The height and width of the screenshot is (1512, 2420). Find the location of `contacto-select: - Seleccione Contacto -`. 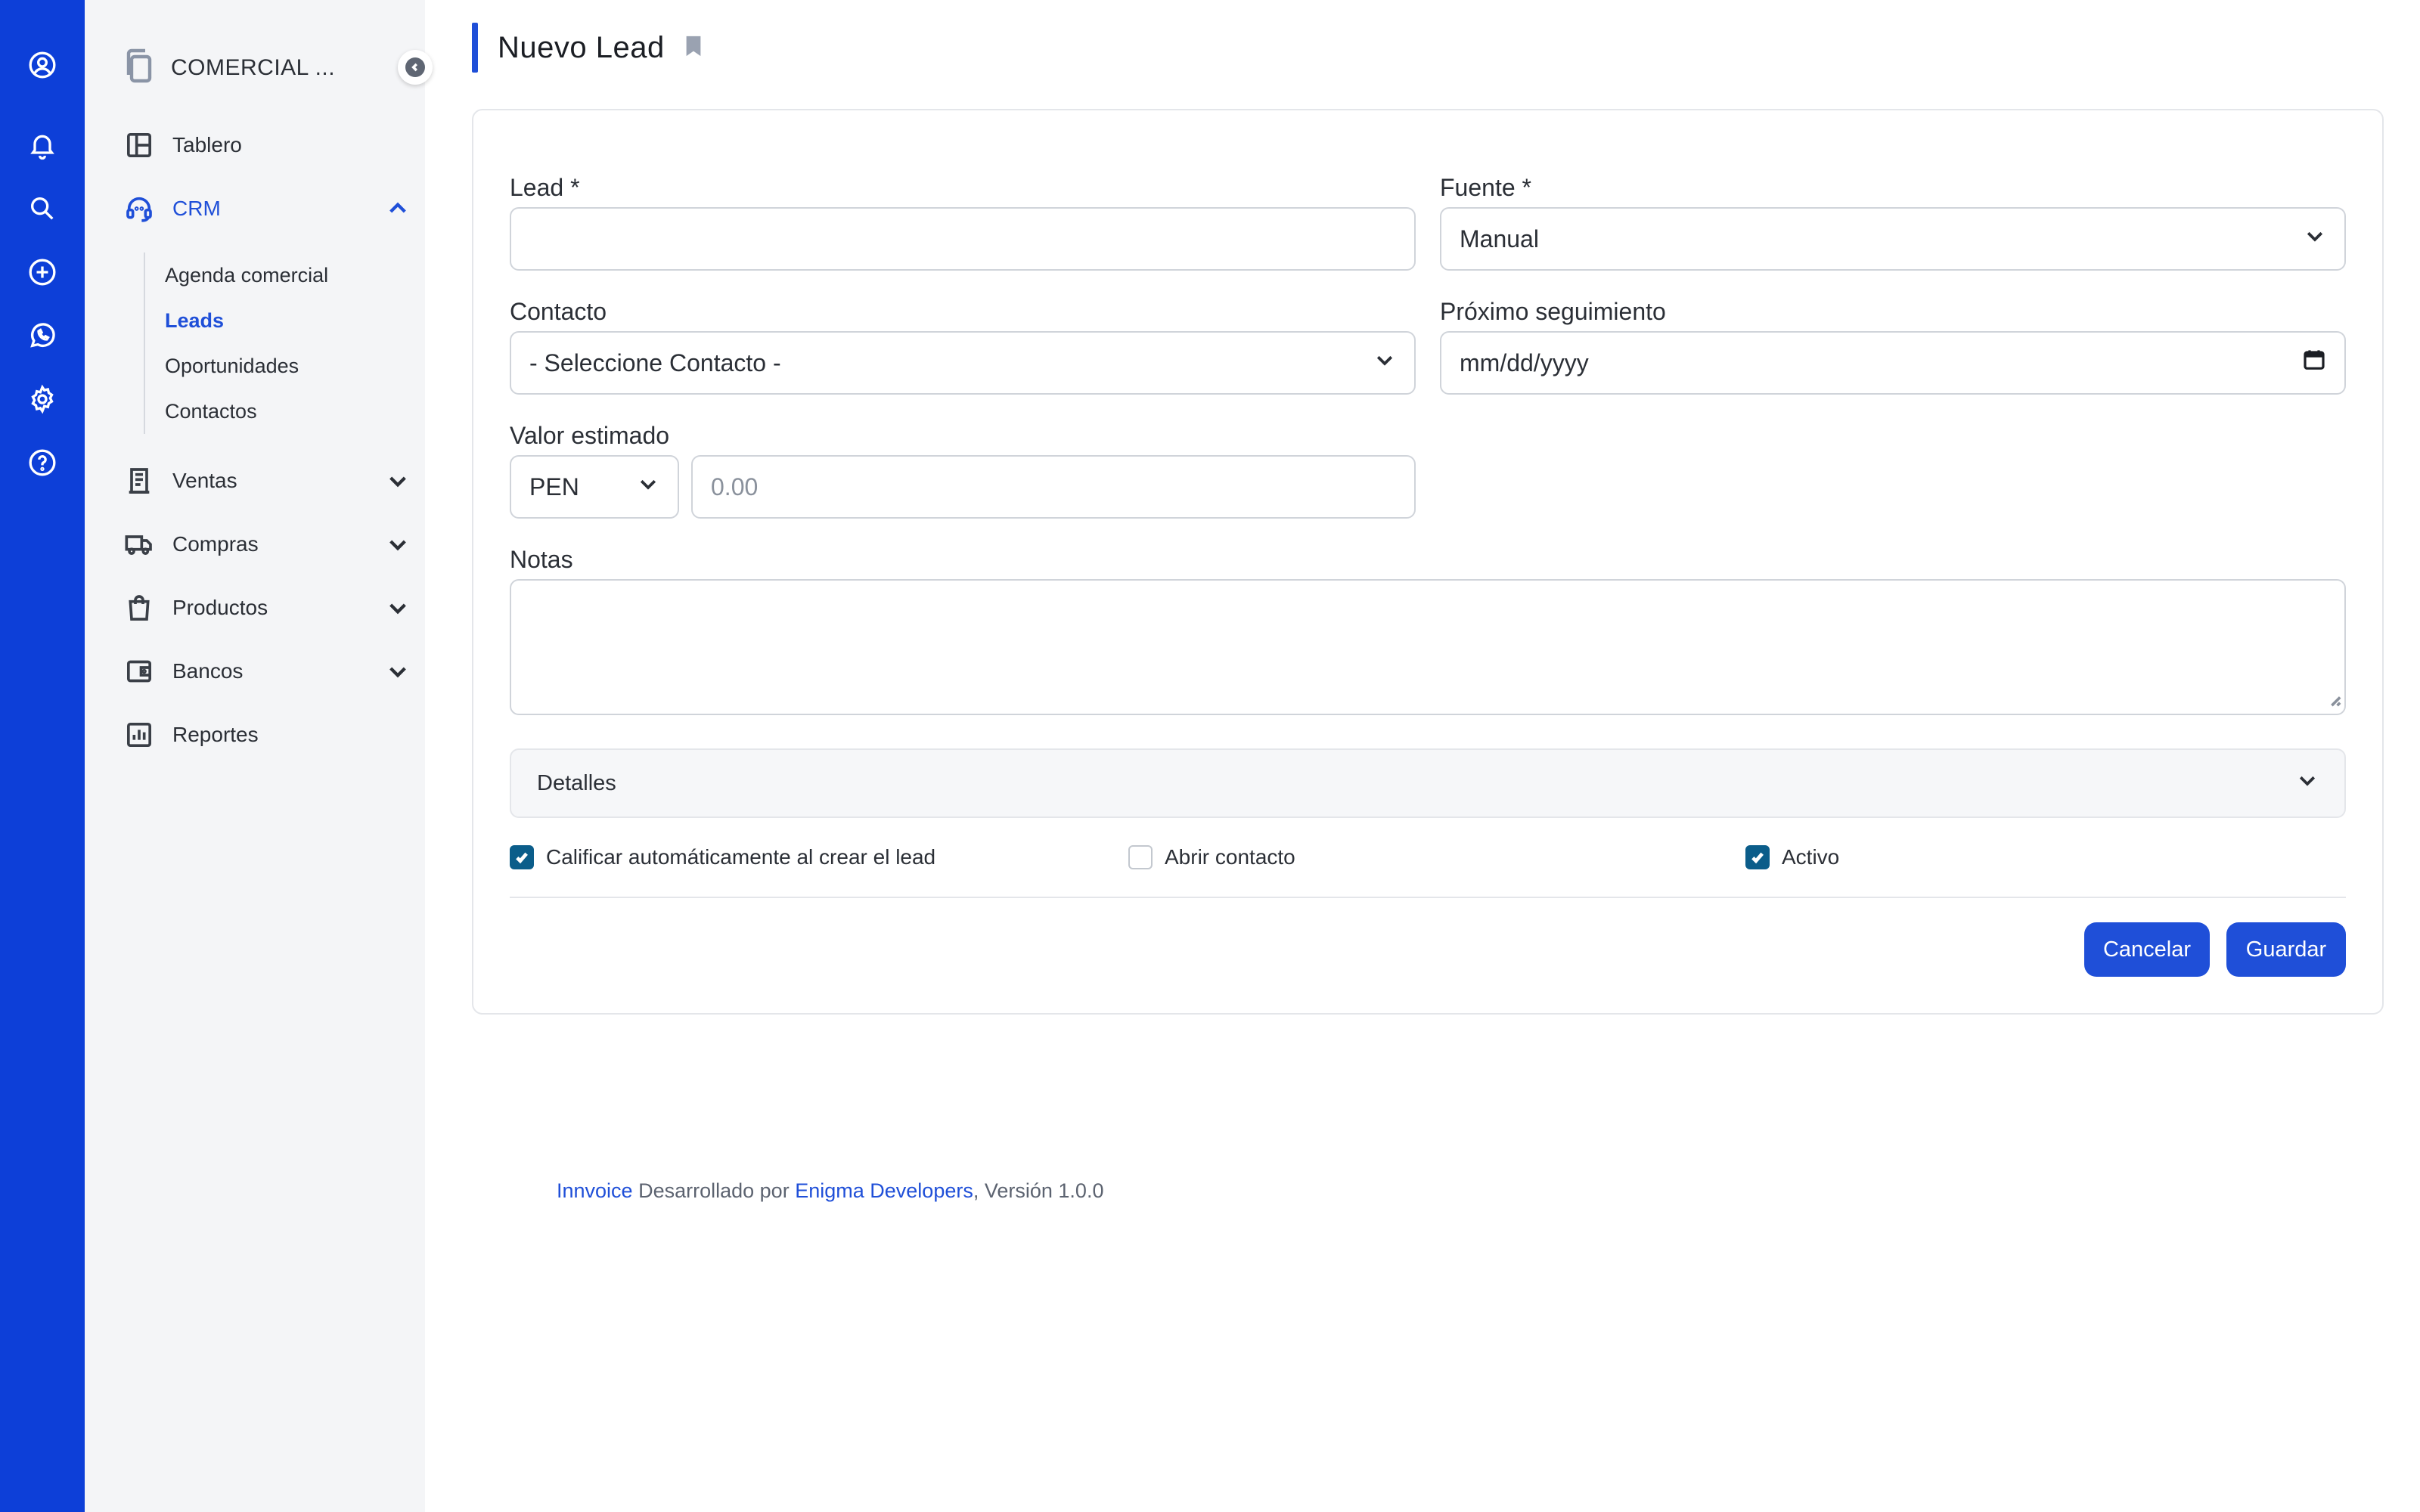

contacto-select: - Seleccione Contacto - is located at coordinates (963, 363).